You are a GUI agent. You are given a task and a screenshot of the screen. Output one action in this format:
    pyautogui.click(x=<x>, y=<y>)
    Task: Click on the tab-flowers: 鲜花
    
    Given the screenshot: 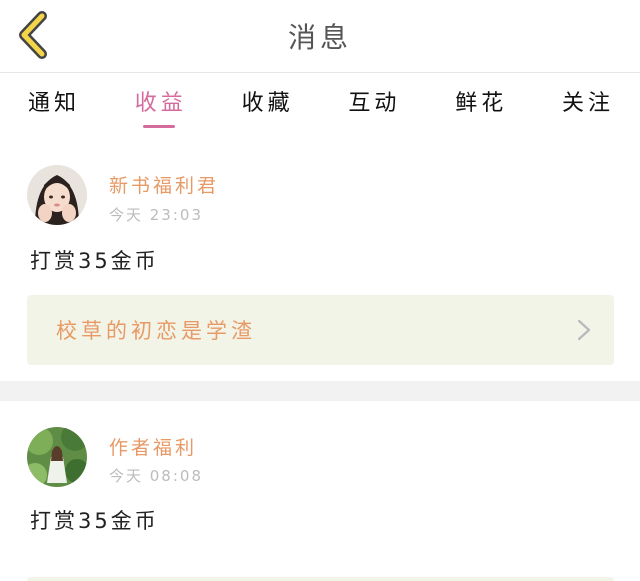 What is the action you would take?
    pyautogui.click(x=481, y=103)
    